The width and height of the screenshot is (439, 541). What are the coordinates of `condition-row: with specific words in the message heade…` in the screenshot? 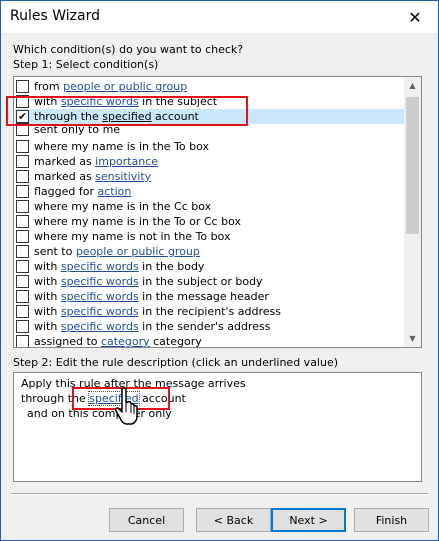 It's located at (210, 296).